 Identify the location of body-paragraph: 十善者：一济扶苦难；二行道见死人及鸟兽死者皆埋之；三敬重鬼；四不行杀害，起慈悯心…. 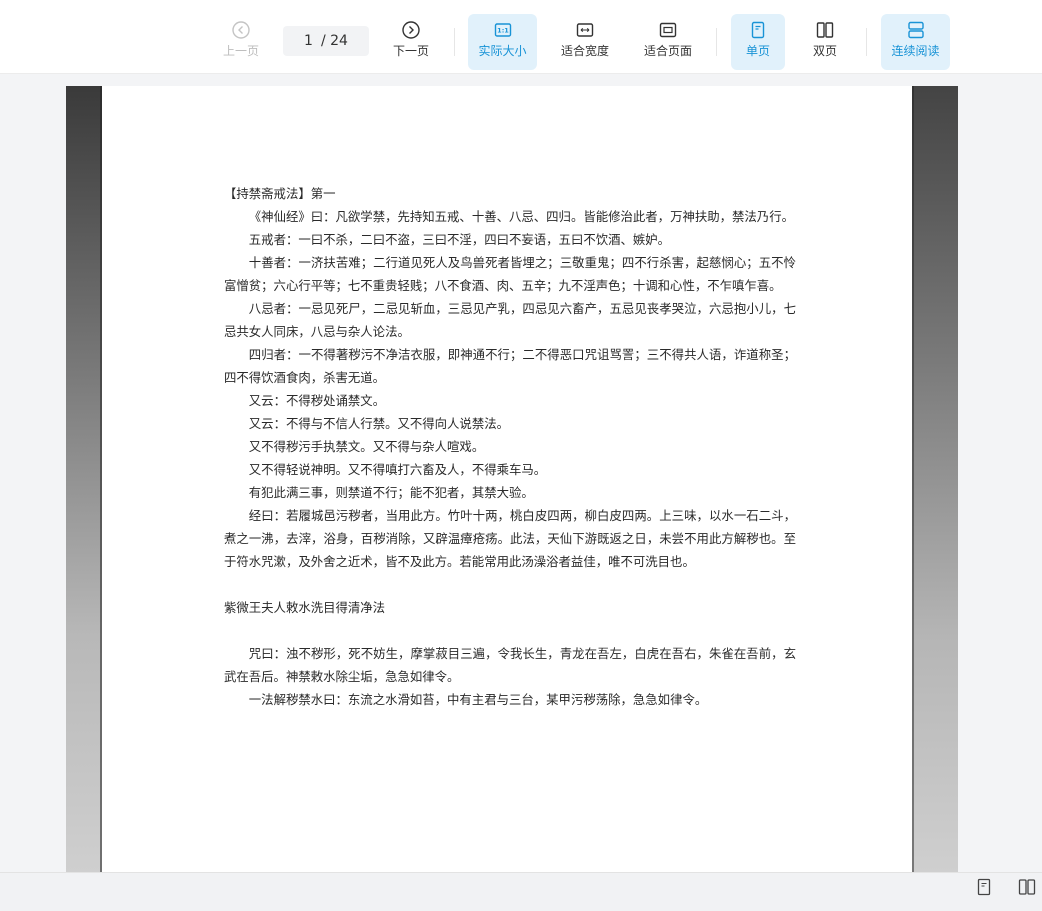
(510, 274).